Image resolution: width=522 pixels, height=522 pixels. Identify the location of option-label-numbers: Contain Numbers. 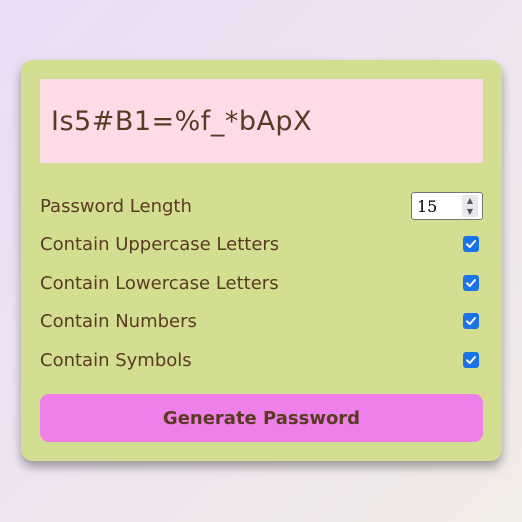
(118, 321).